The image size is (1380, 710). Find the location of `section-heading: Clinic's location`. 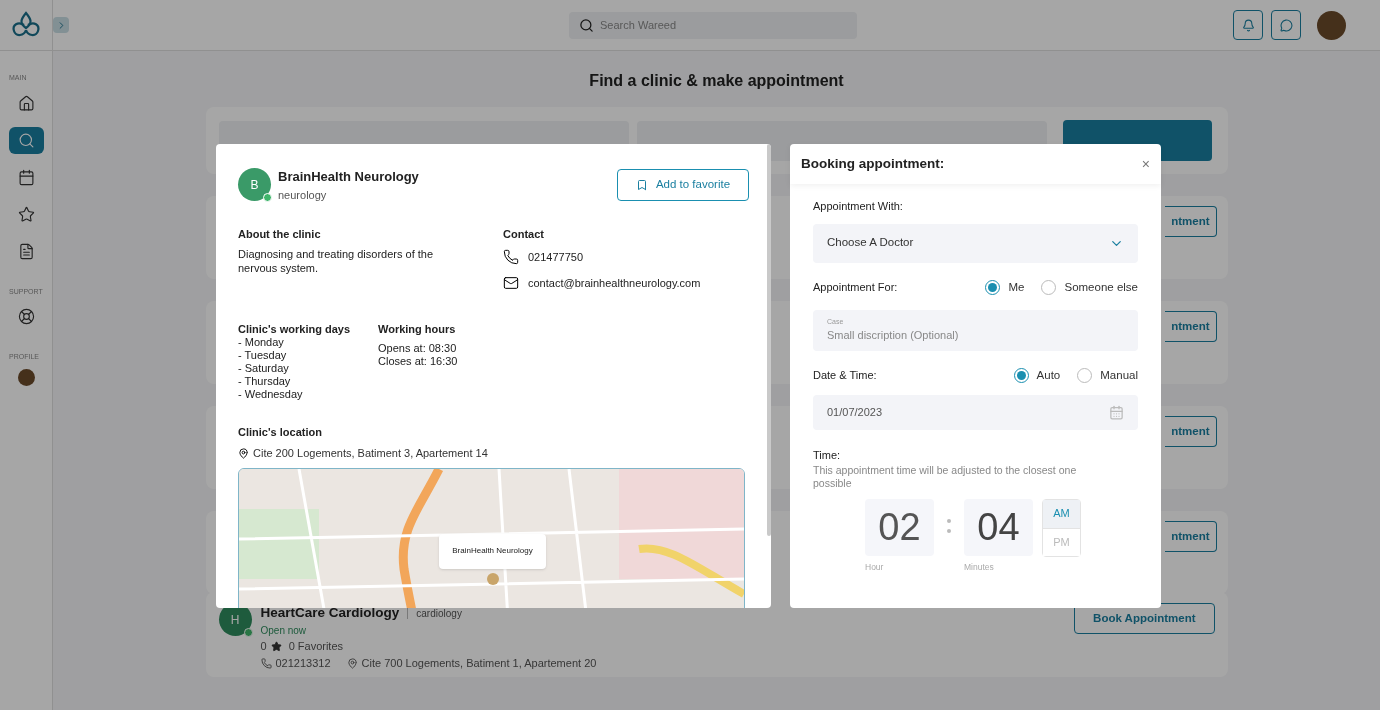

section-heading: Clinic's location is located at coordinates (280, 432).